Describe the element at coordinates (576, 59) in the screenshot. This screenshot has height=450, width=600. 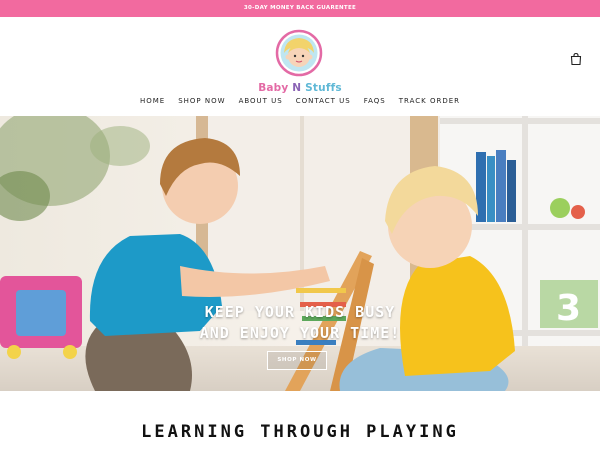
I see `shopping-bag-icon` at that location.